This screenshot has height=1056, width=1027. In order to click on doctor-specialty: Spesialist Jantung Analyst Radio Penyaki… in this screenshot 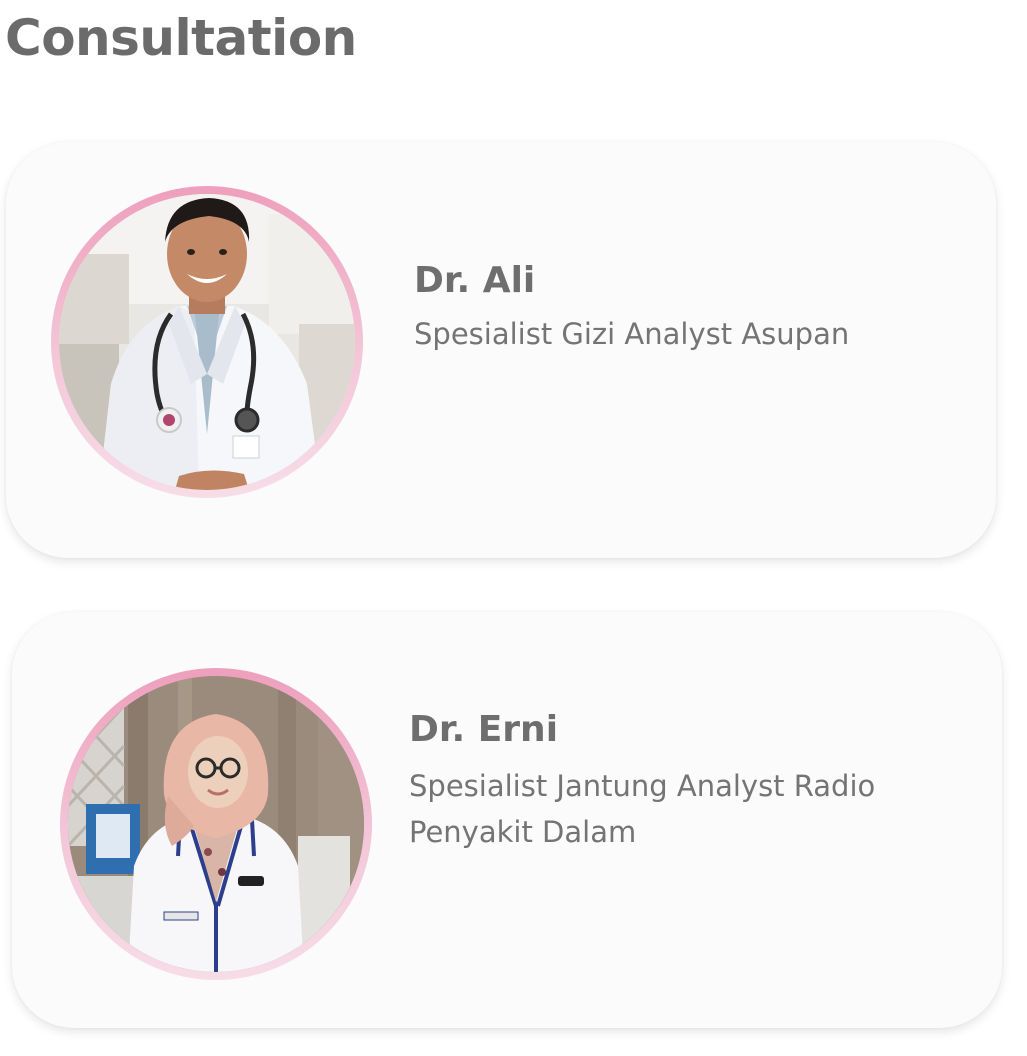, I will do `click(642, 809)`.